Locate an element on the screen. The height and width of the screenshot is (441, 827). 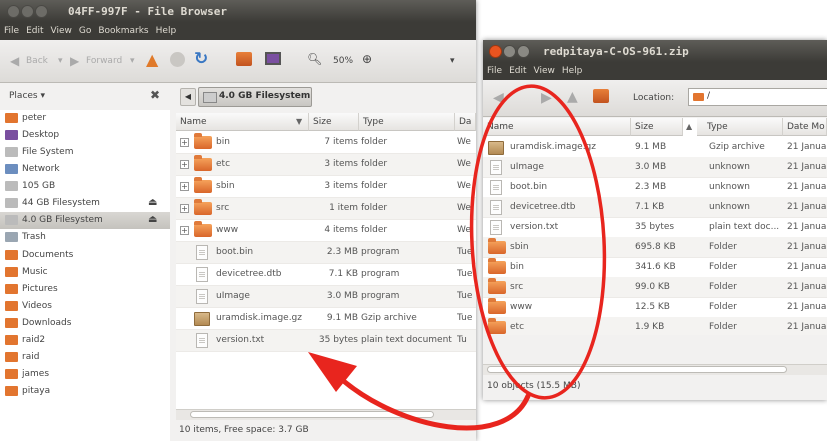
place-label: Desktop is located at coordinates (41, 135).